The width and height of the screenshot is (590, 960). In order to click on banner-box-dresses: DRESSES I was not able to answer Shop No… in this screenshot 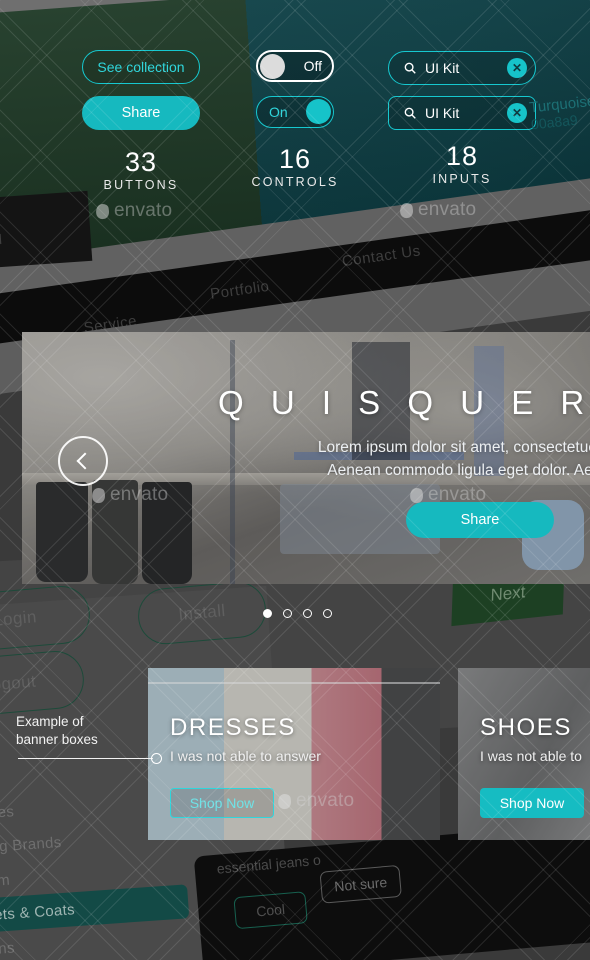, I will do `click(294, 754)`.